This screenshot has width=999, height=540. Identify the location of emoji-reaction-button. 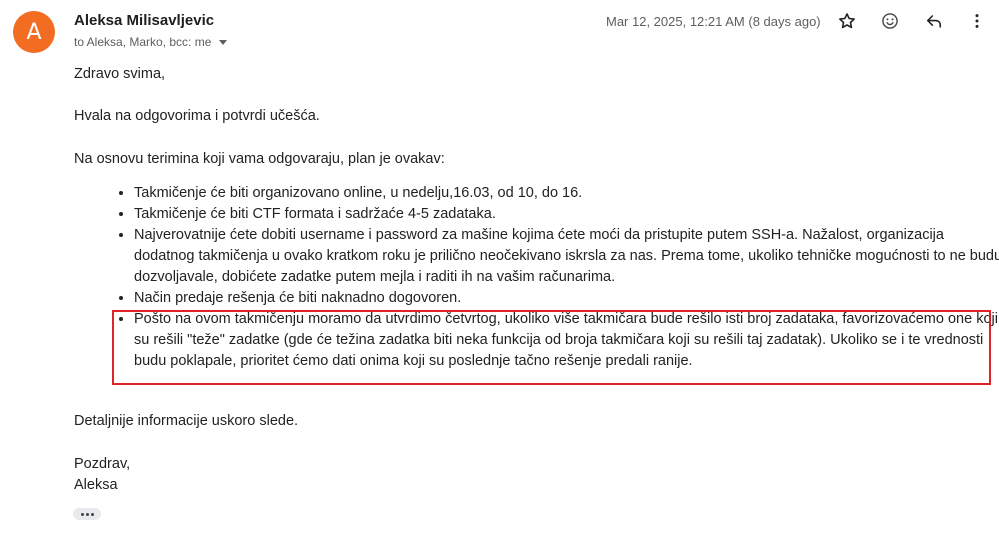
(890, 21).